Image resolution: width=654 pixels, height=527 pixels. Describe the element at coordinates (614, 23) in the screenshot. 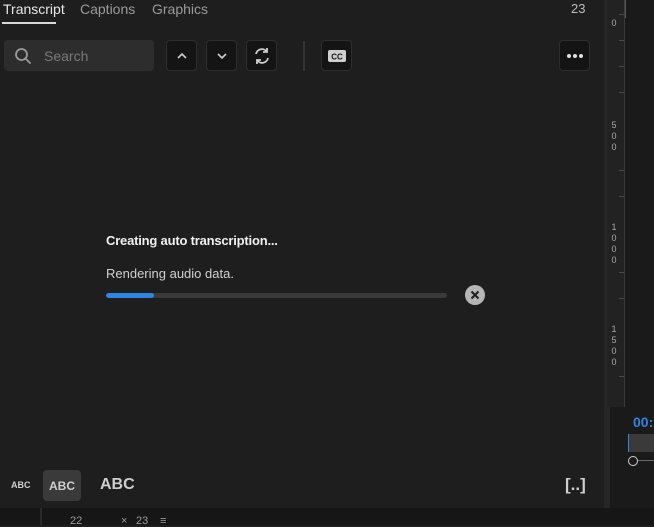

I see `ruler-label-0: 0` at that location.